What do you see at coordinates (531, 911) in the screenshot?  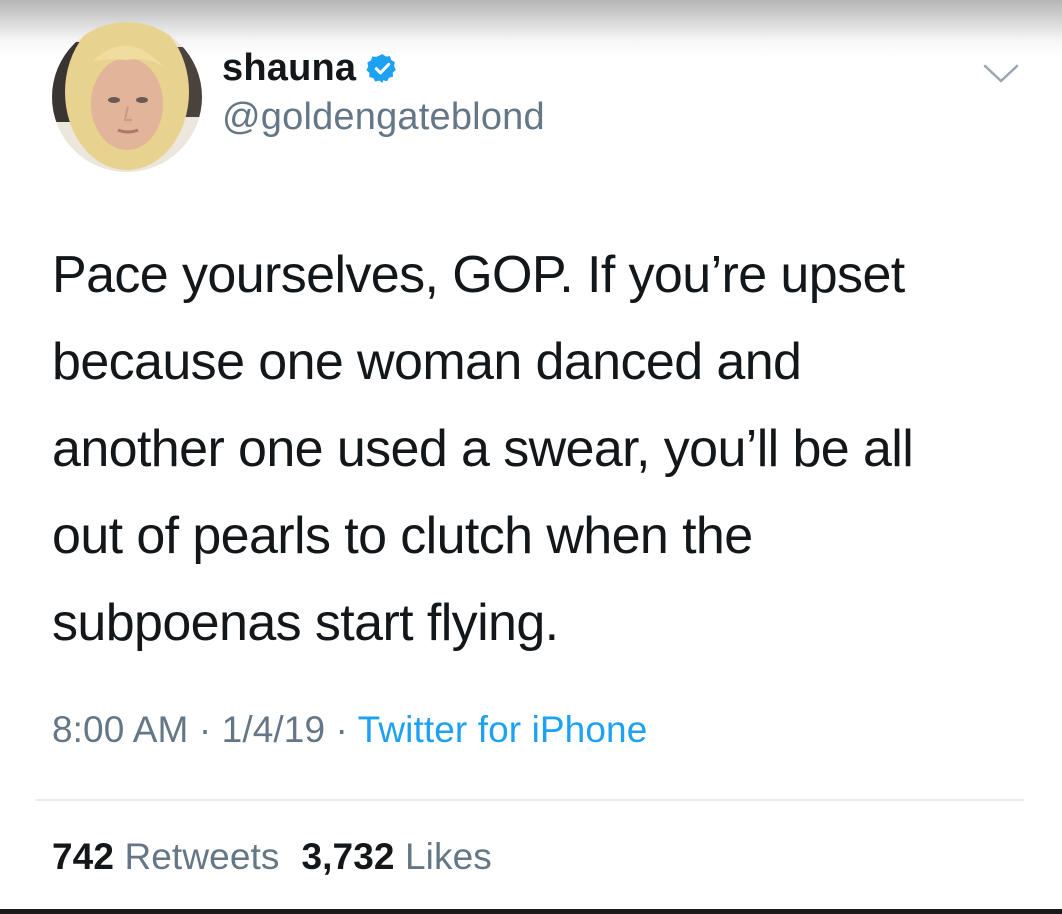 I see `bottom-edge-bar` at bounding box center [531, 911].